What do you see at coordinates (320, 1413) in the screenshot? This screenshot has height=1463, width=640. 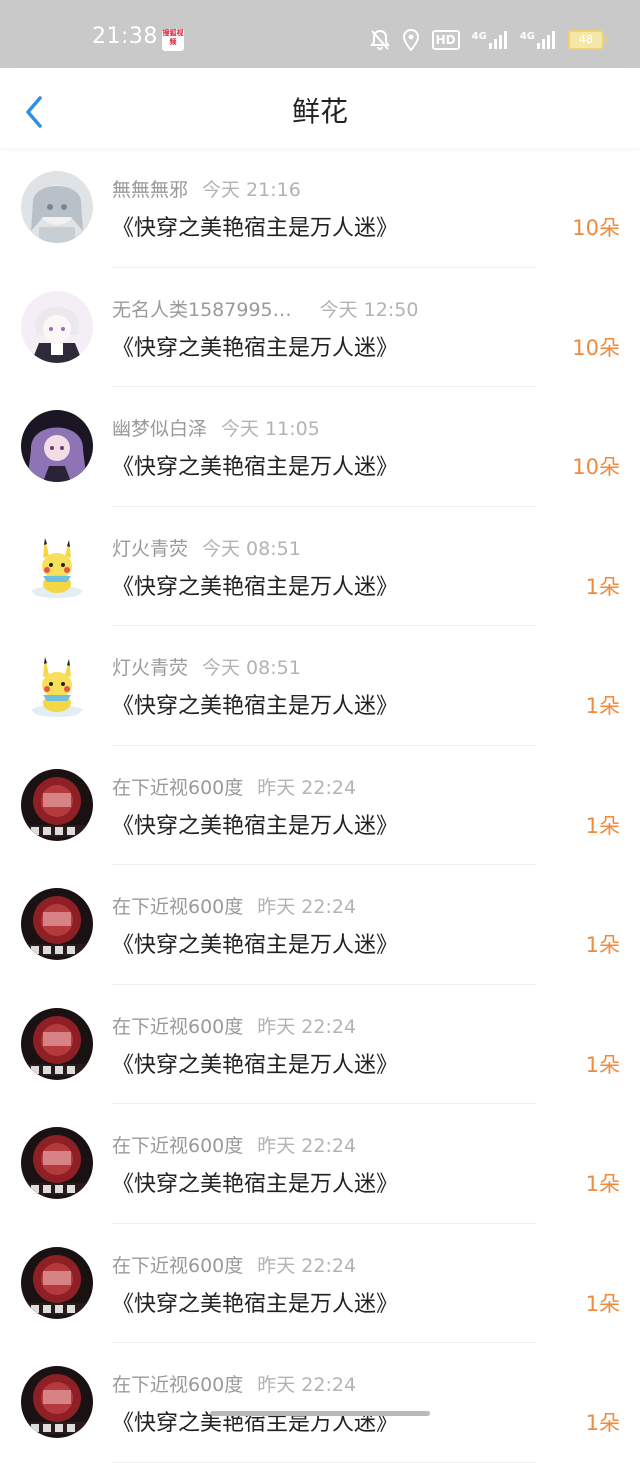 I see `home-indicator` at bounding box center [320, 1413].